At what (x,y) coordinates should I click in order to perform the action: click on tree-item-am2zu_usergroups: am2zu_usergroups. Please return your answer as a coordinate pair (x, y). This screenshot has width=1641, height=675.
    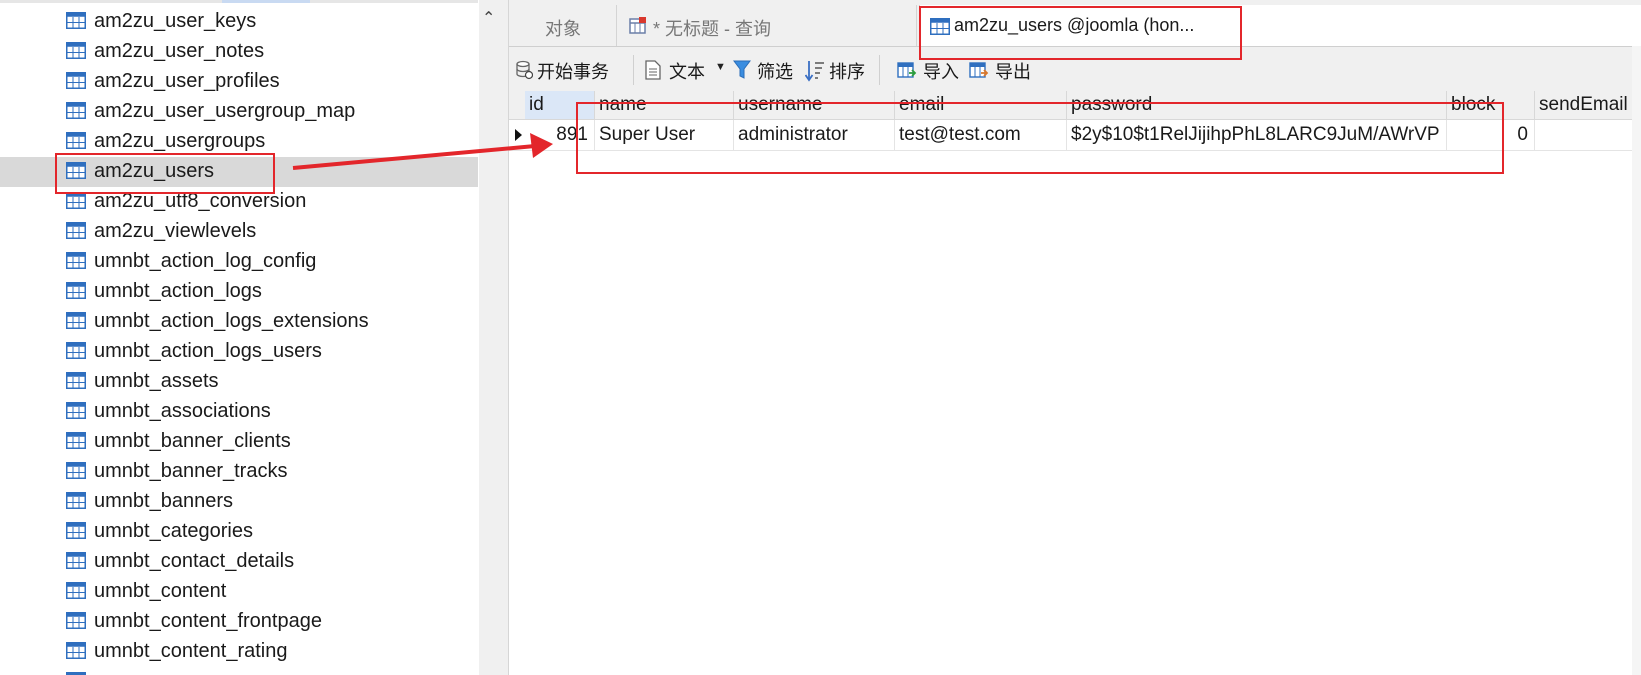
    Looking at the image, I should click on (239, 142).